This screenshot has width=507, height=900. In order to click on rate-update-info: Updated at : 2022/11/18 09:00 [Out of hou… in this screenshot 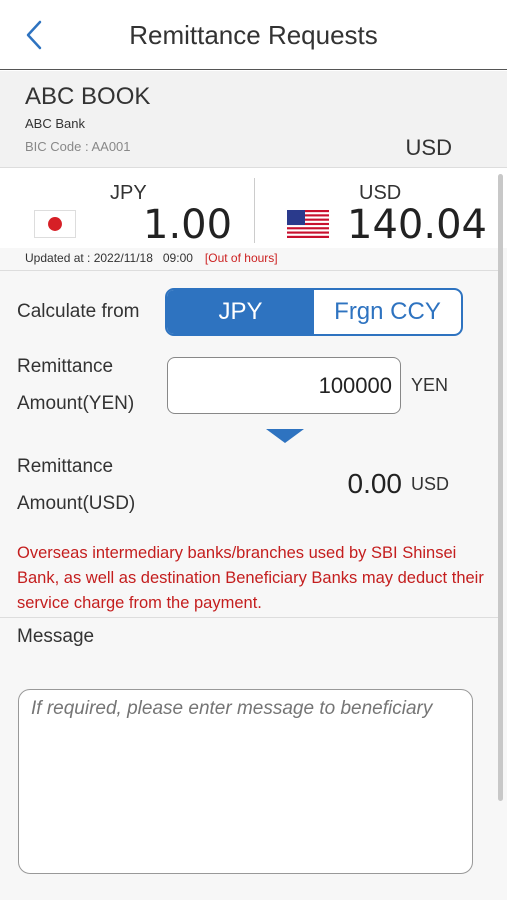, I will do `click(151, 258)`.